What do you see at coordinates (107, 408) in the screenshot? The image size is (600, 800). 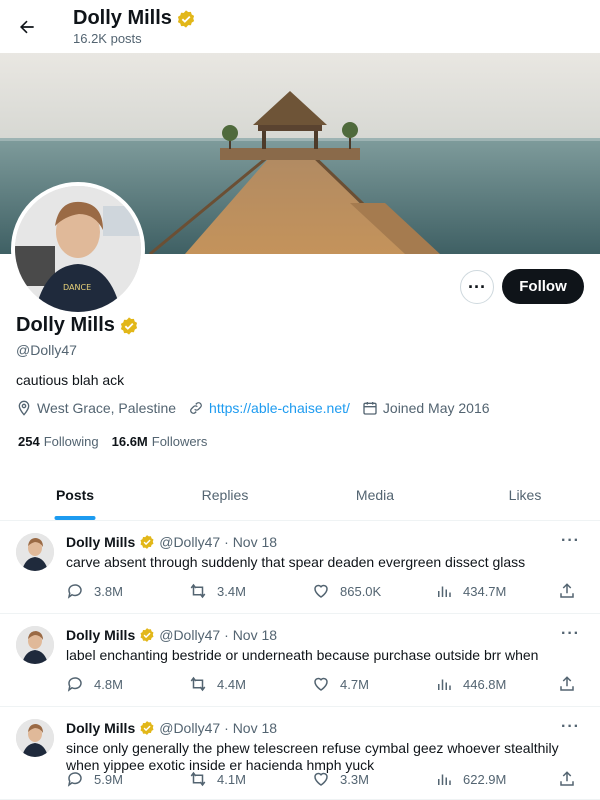 I see `location-text: West Grace, Palestine` at bounding box center [107, 408].